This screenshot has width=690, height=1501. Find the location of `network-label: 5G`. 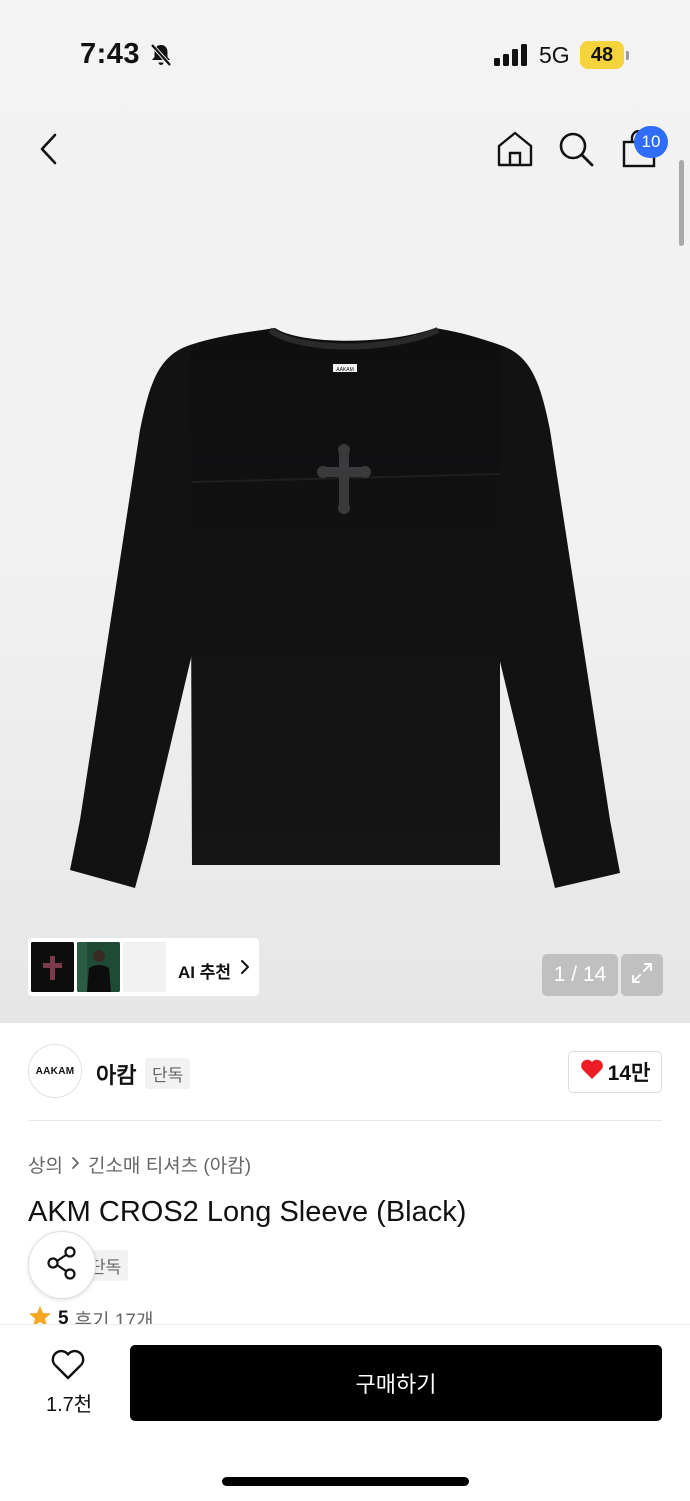

network-label: 5G is located at coordinates (554, 55).